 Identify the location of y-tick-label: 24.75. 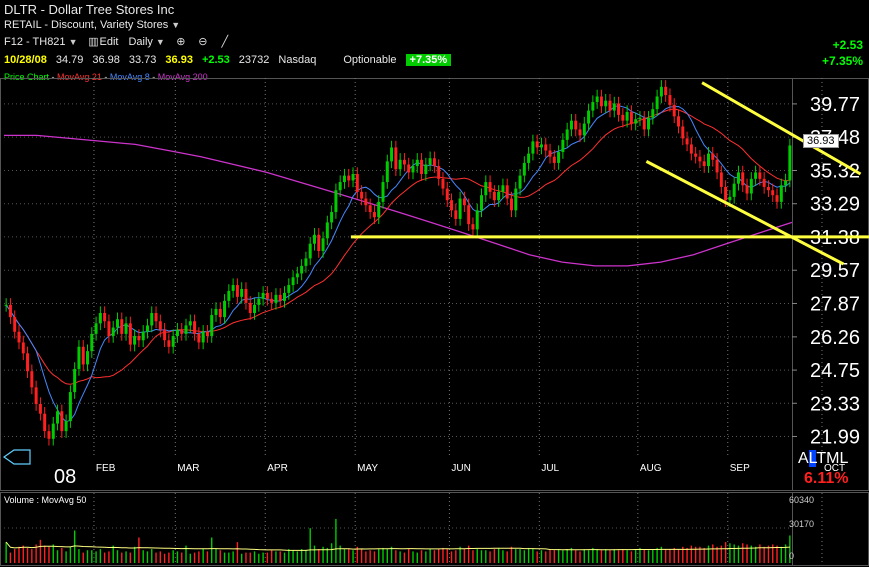
(835, 371).